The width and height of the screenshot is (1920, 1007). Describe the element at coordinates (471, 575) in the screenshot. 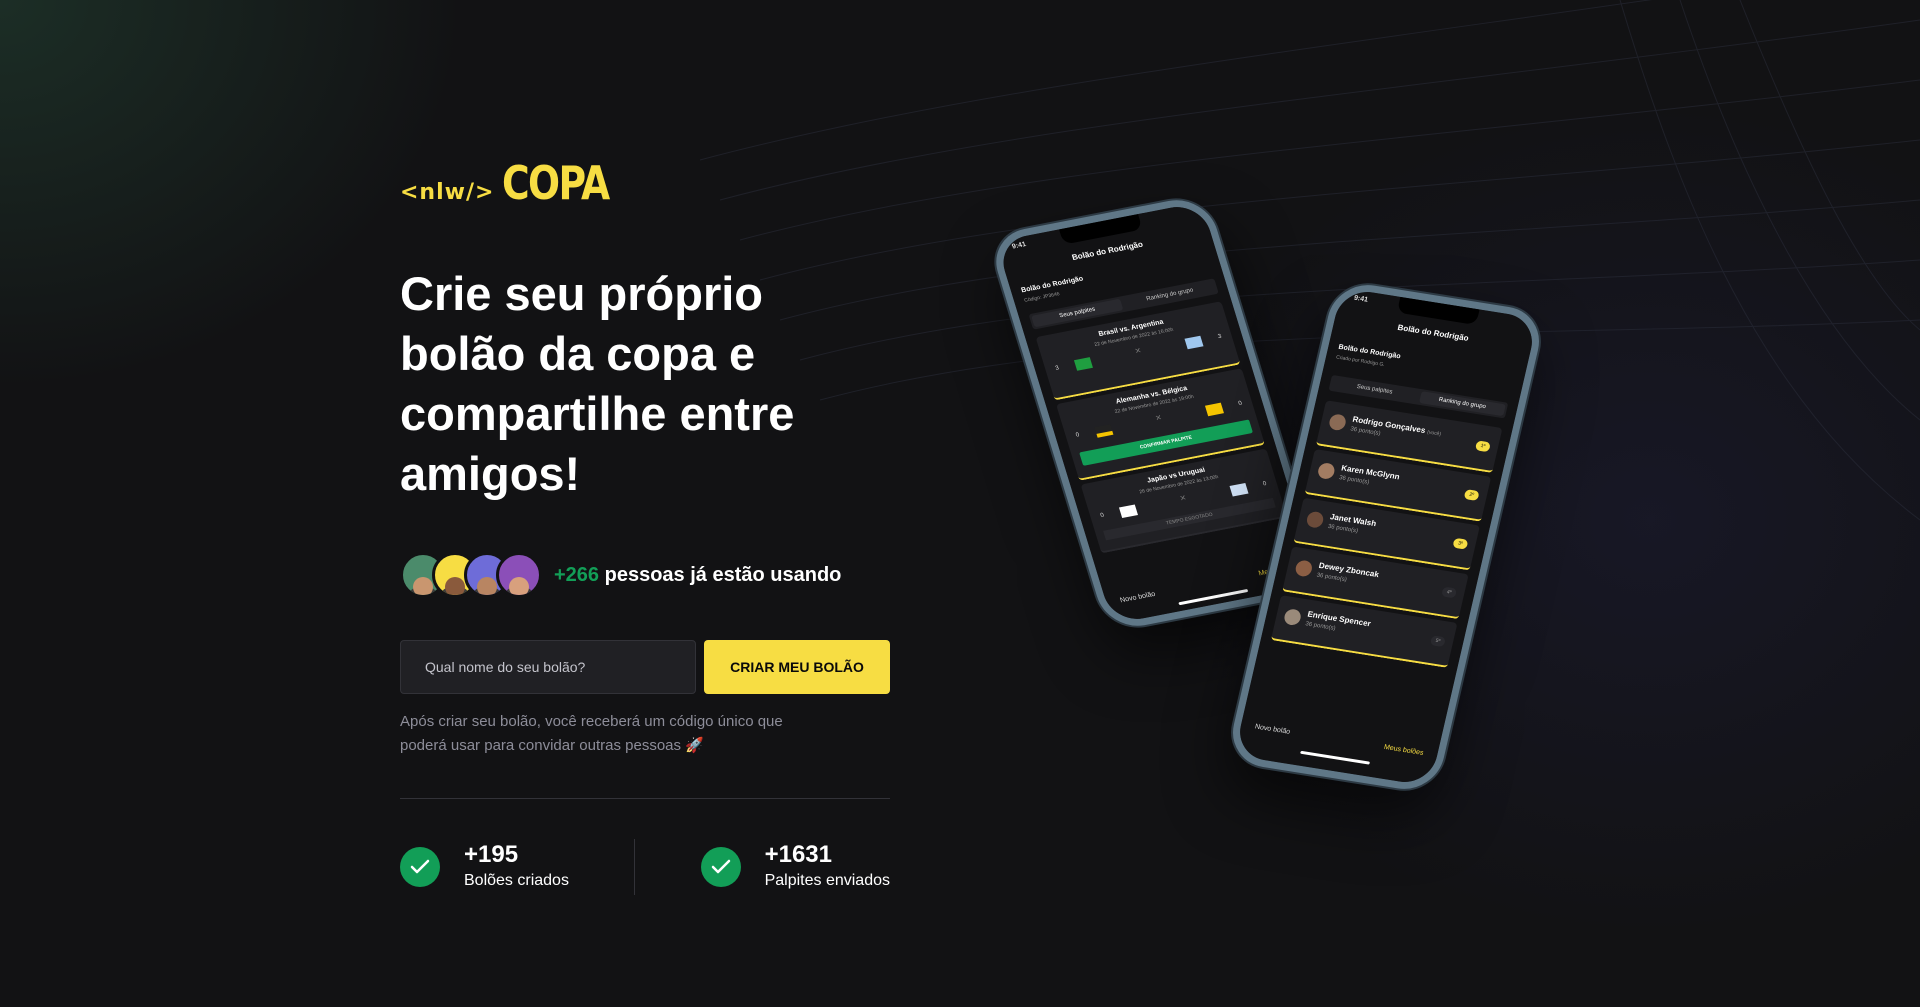

I see `avatar-group` at that location.